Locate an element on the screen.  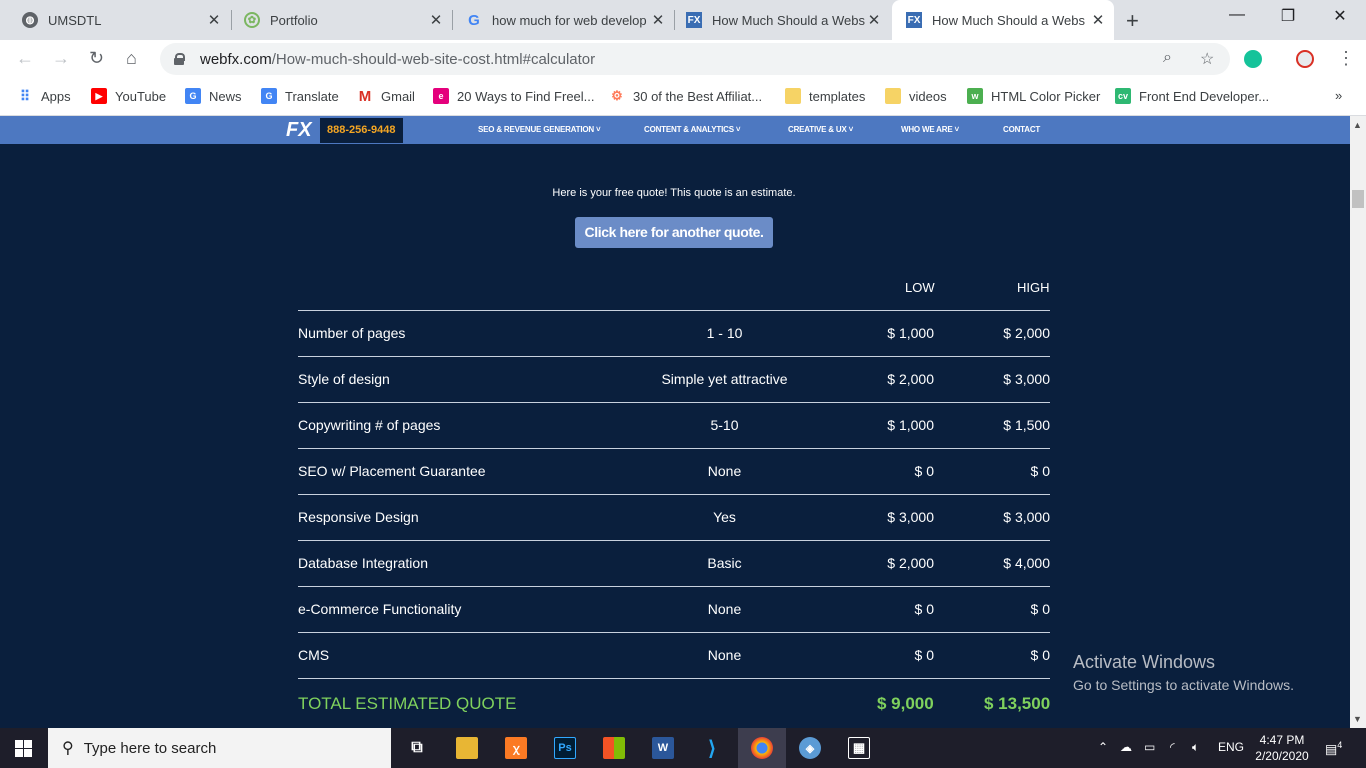
bookmark-gmail: M Gmail is located at coordinates (386, 96).